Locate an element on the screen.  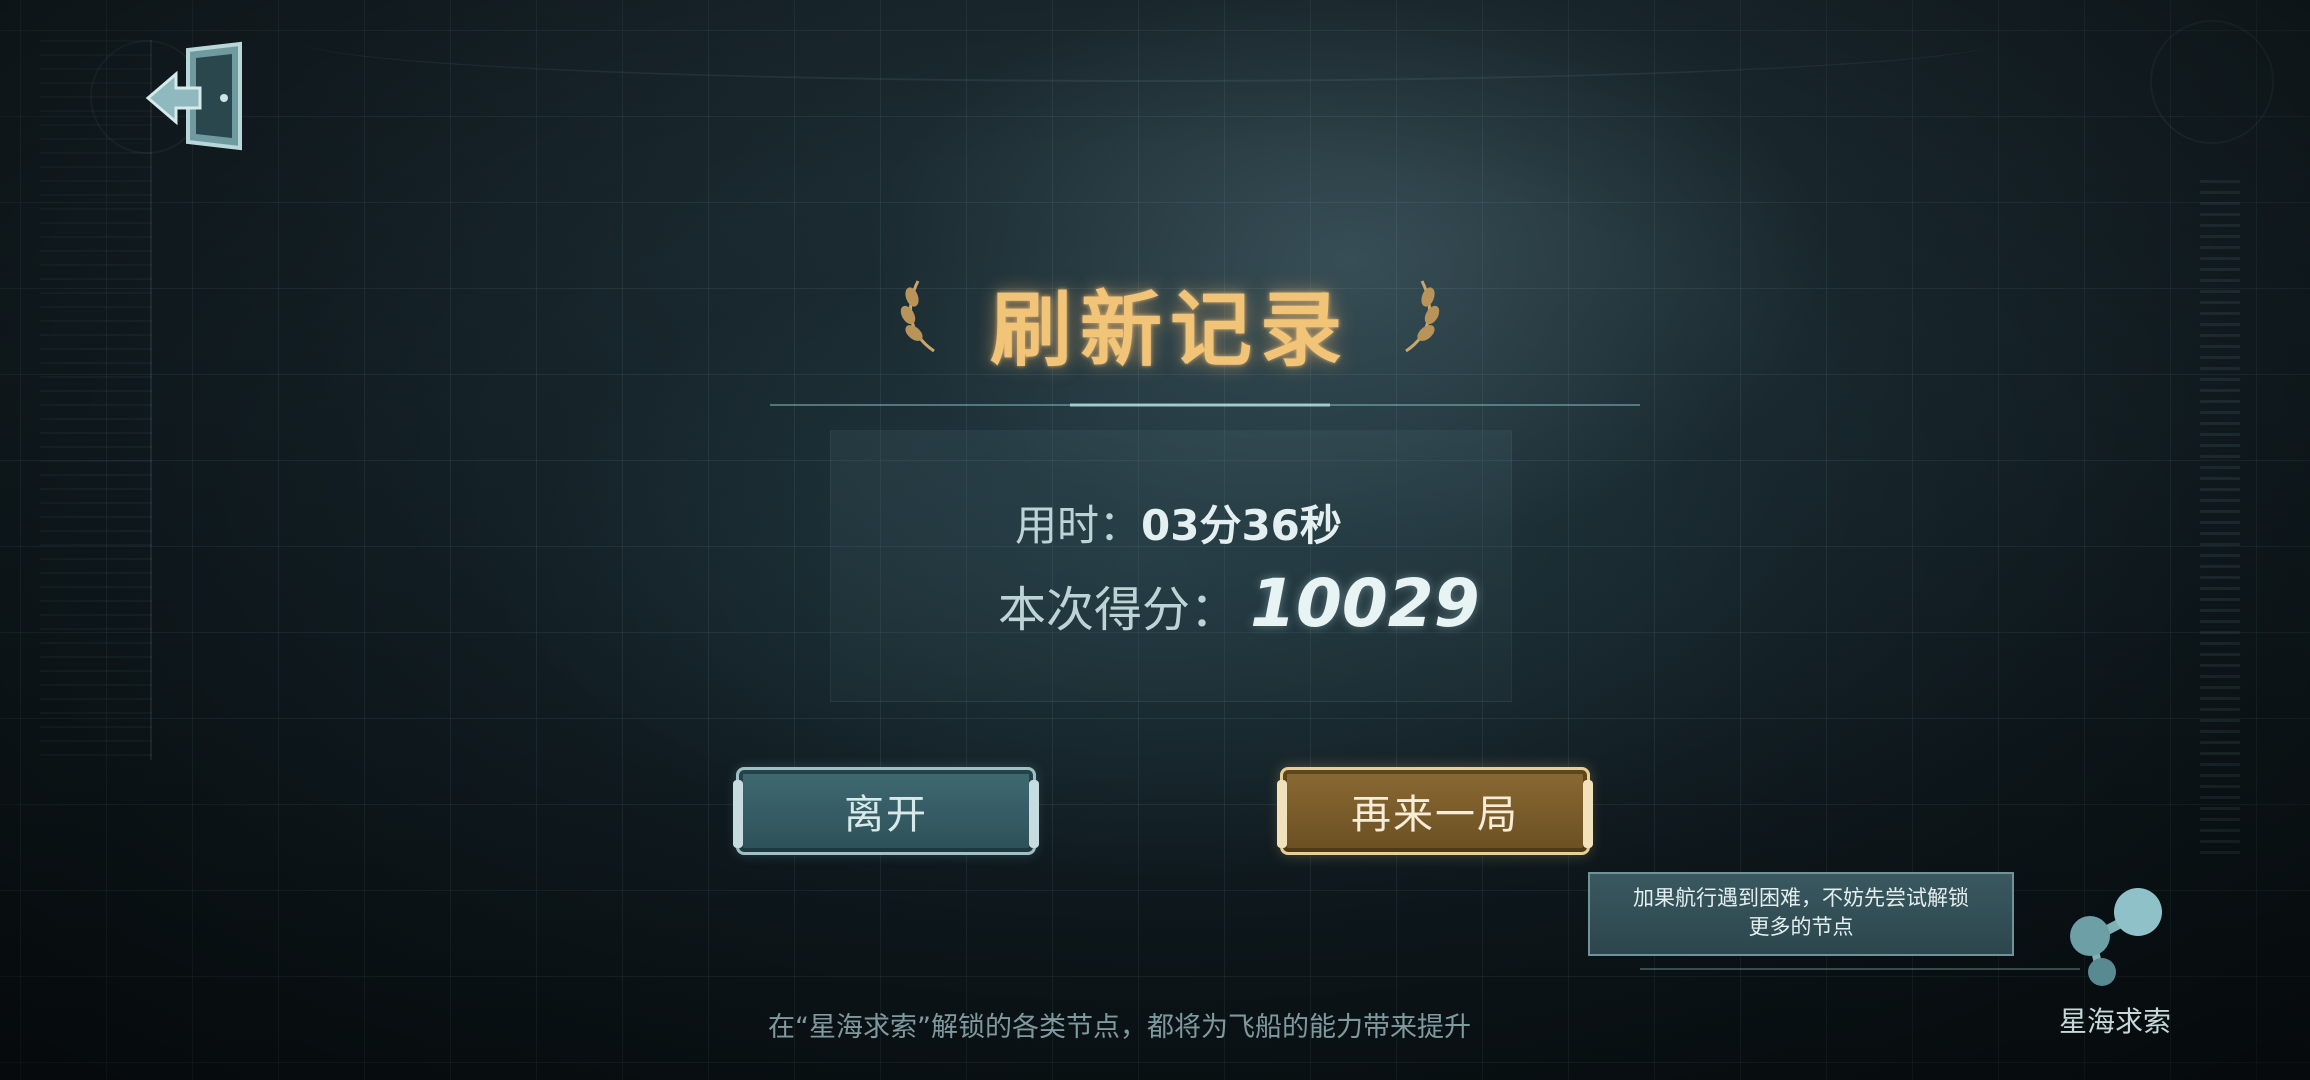
exit-button is located at coordinates (195, 100).